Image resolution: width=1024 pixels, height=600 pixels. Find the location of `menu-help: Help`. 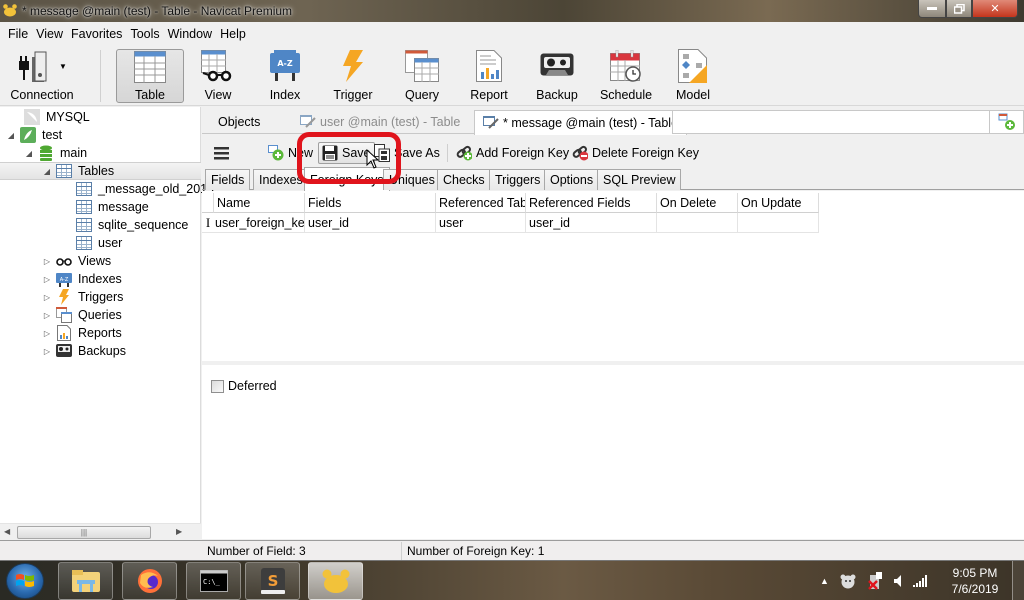

menu-help: Help is located at coordinates (233, 34).